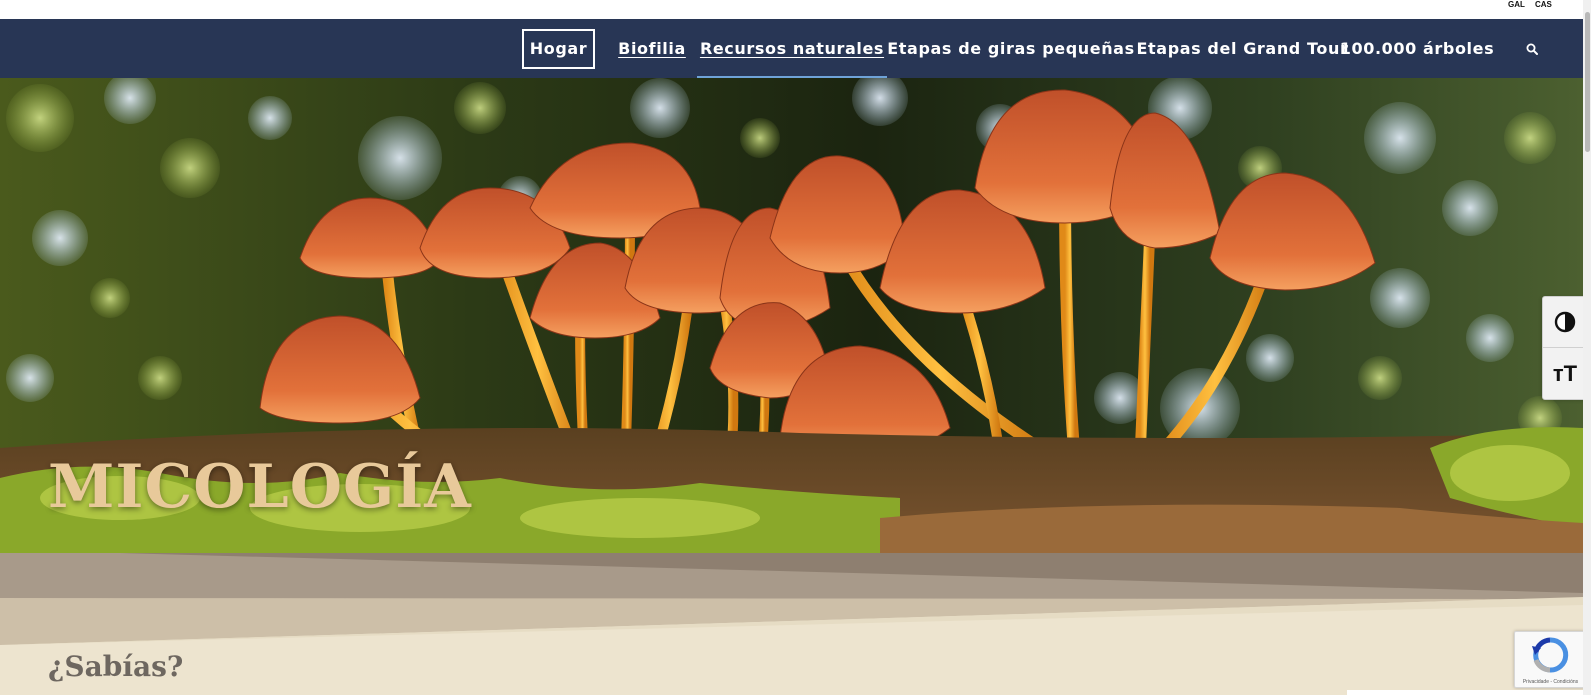 The image size is (1591, 695). I want to click on nav-item-label: 100.000 árboles, so click(1417, 48).